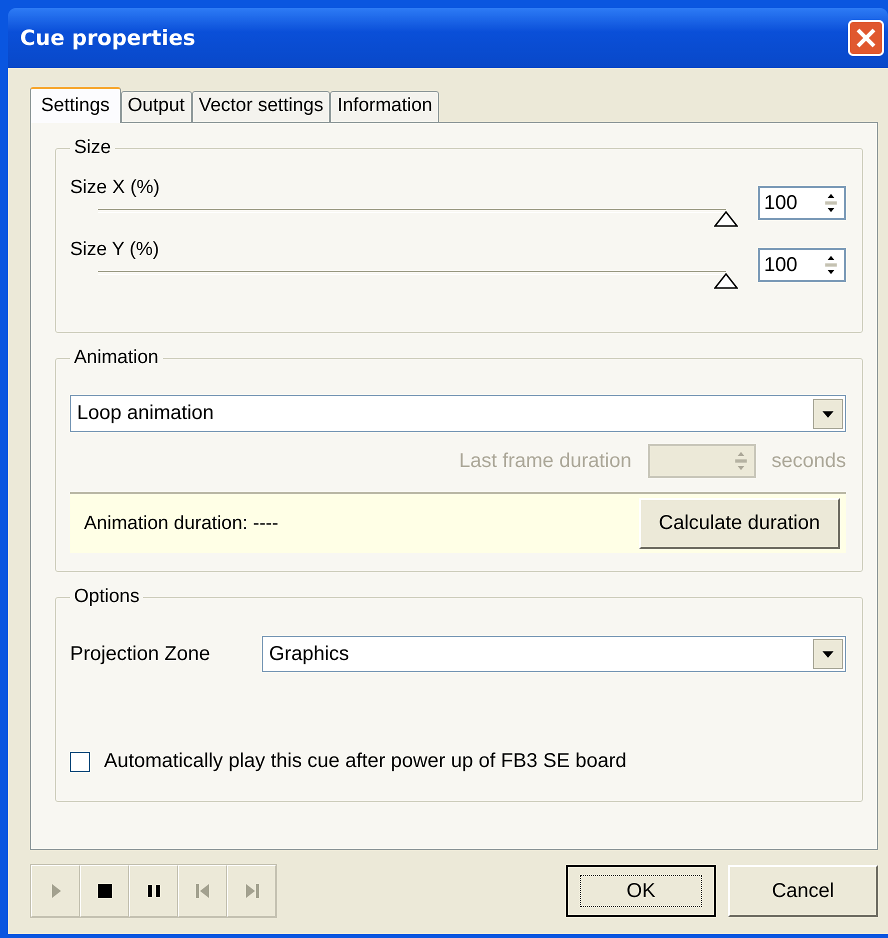  I want to click on group-label: Size, so click(92, 148).